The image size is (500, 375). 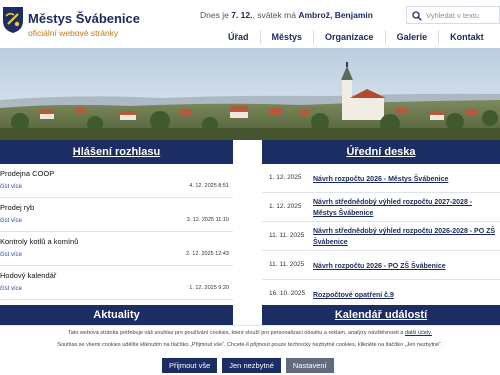 What do you see at coordinates (238, 37) in the screenshot?
I see `nav-item-urad: Úřad` at bounding box center [238, 37].